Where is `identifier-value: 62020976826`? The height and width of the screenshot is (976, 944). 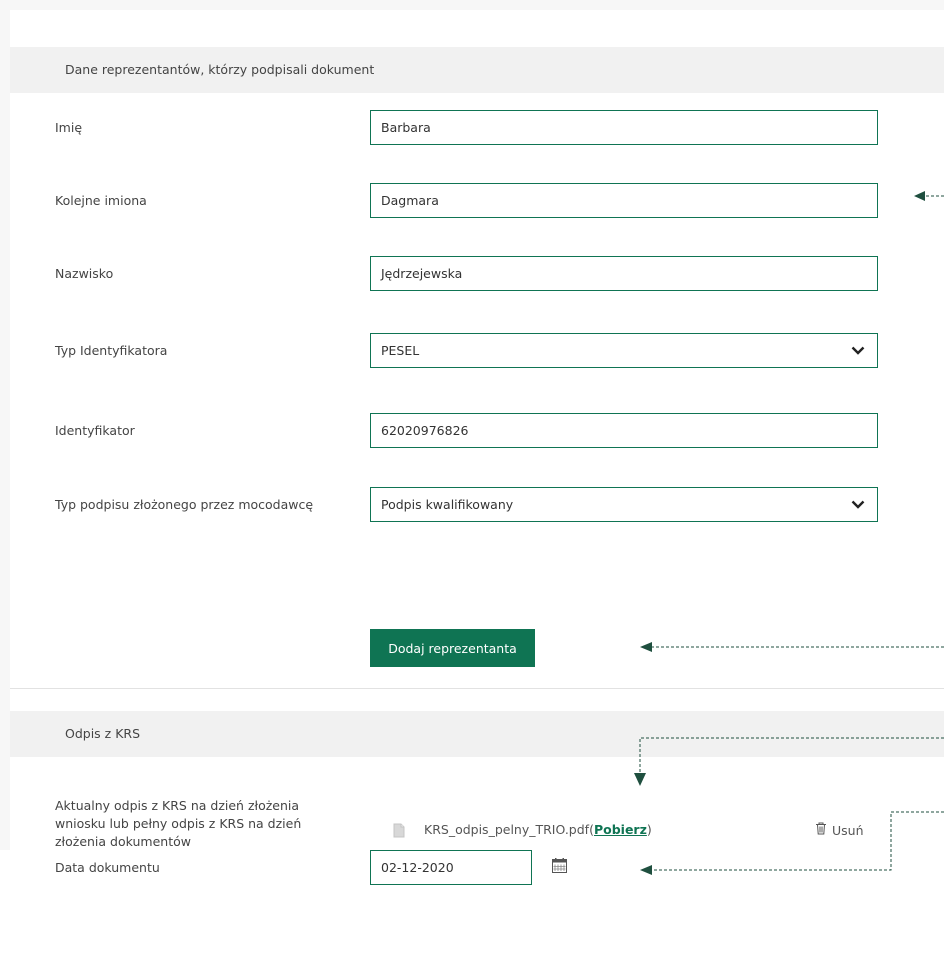
identifier-value: 62020976826 is located at coordinates (425, 430).